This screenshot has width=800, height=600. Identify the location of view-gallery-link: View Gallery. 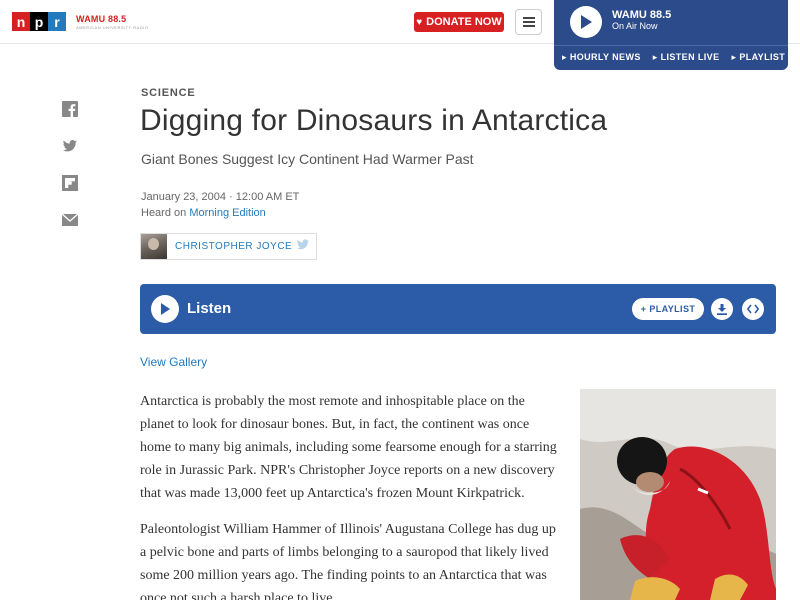
(173, 362).